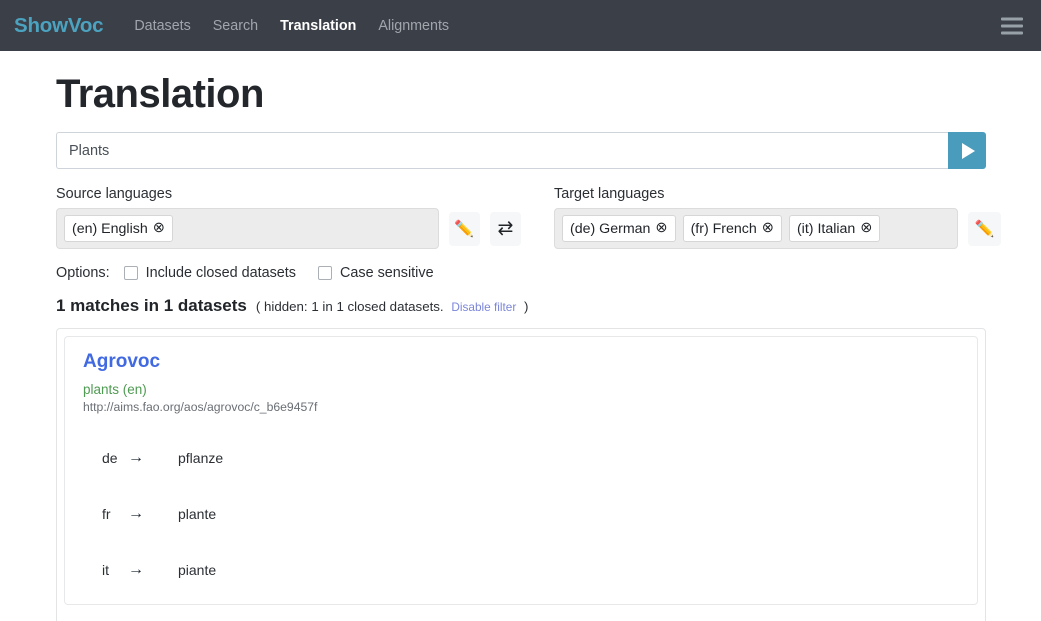  Describe the element at coordinates (826, 228) in the screenshot. I see `language-chip-label: (it) Italian` at that location.